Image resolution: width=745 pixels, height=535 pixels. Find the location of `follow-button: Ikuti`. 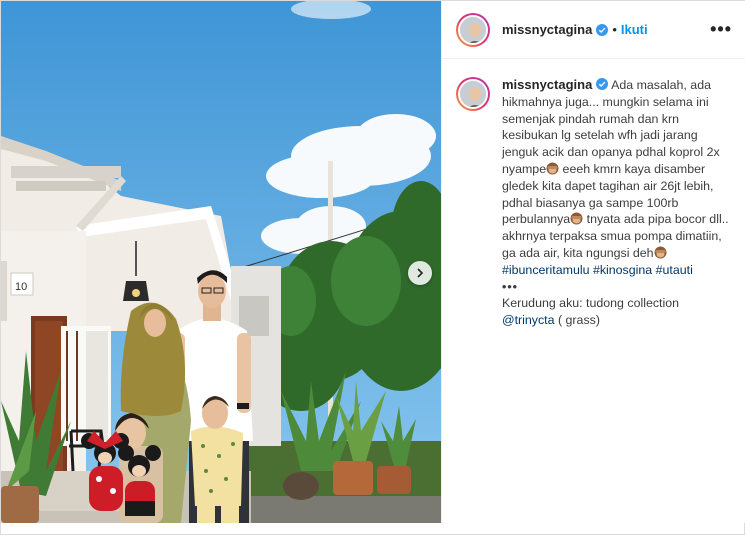

follow-button: Ikuti is located at coordinates (634, 29).